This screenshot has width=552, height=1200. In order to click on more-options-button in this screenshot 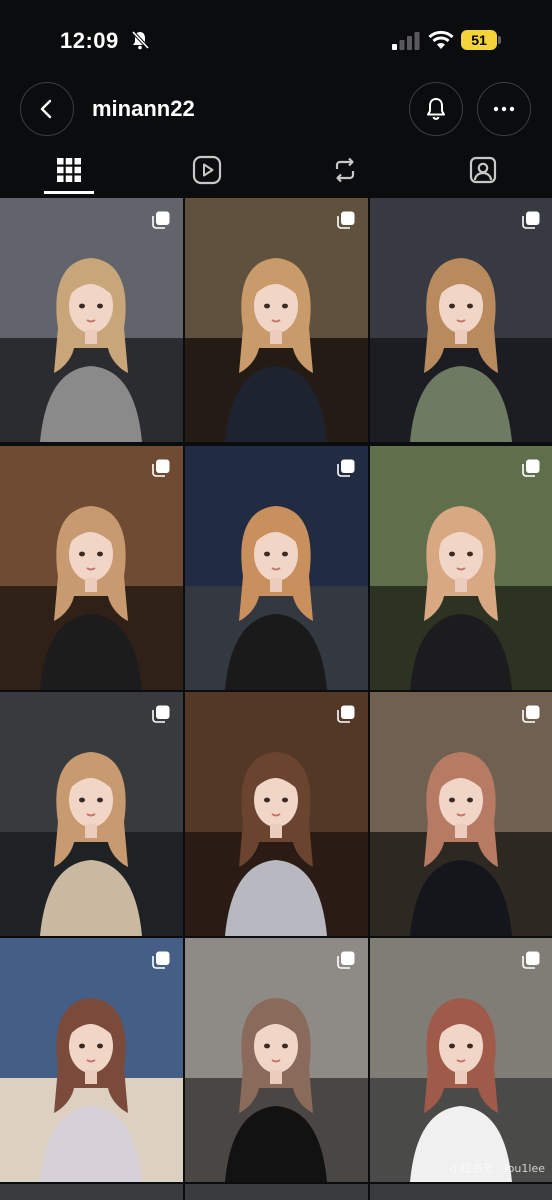, I will do `click(504, 109)`.